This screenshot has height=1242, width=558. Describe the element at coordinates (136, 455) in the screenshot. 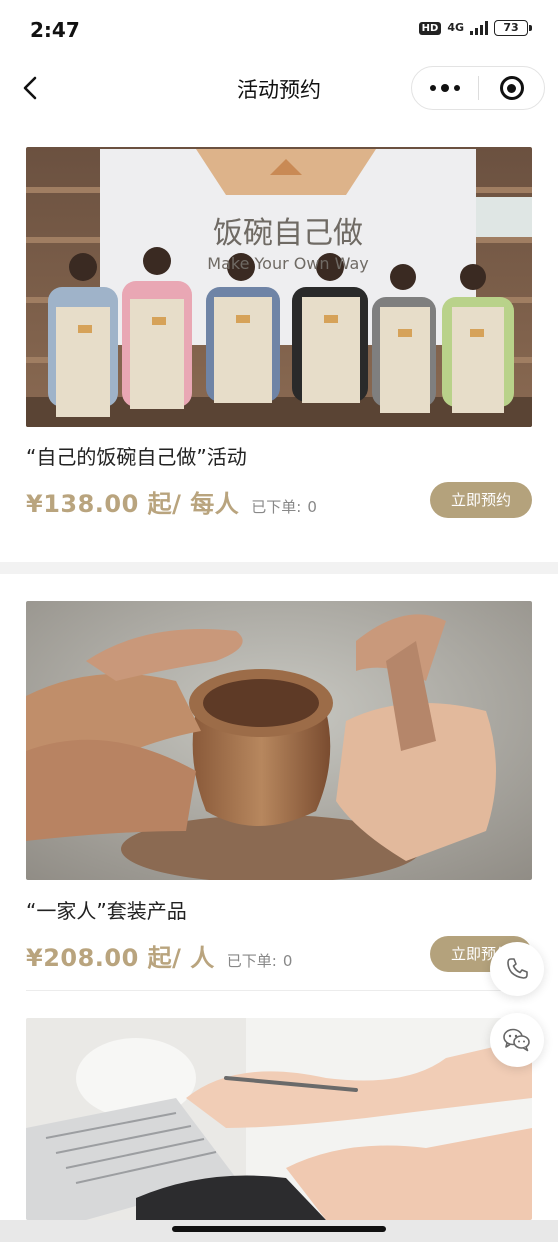

I see `activity-title: “自己的饭碗自己做”活动` at that location.